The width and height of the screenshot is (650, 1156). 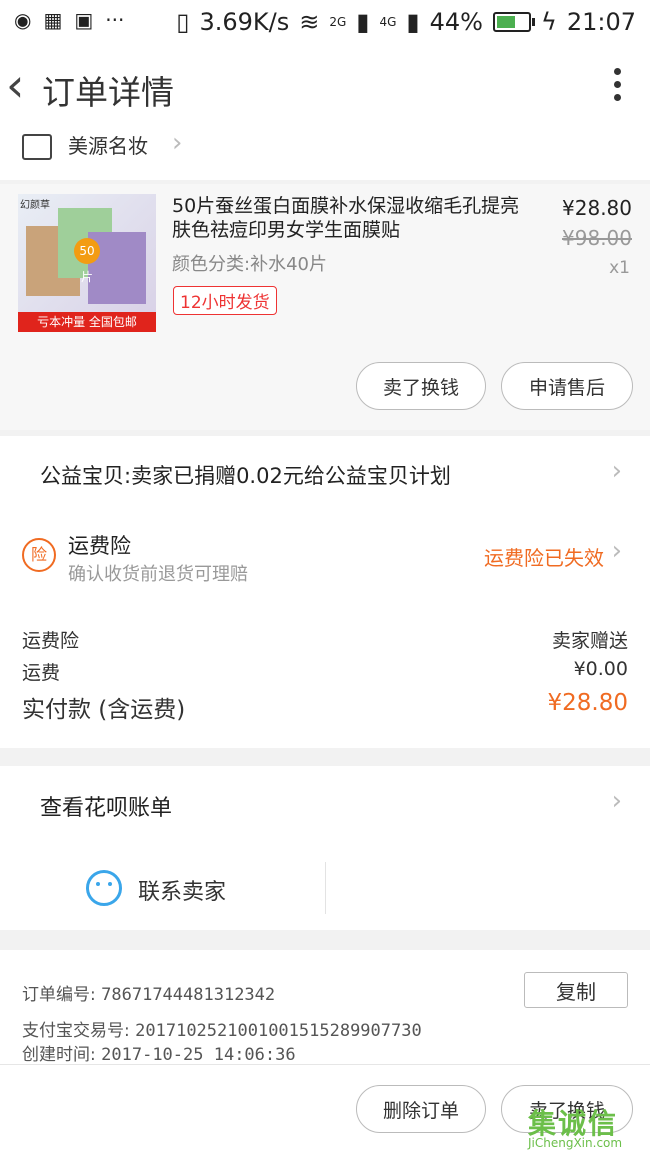 I want to click on summary-row-value: 卖家赠送, so click(x=589, y=641).